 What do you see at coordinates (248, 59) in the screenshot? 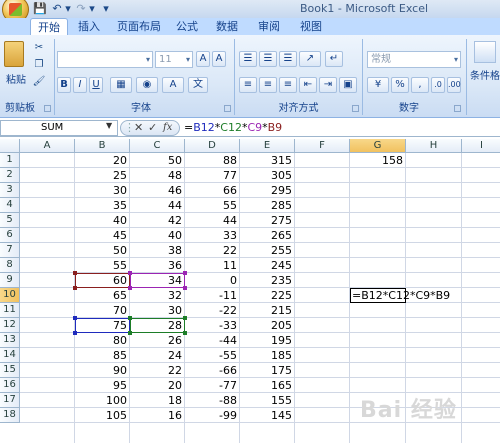
I see `align-top-button: ☰` at bounding box center [248, 59].